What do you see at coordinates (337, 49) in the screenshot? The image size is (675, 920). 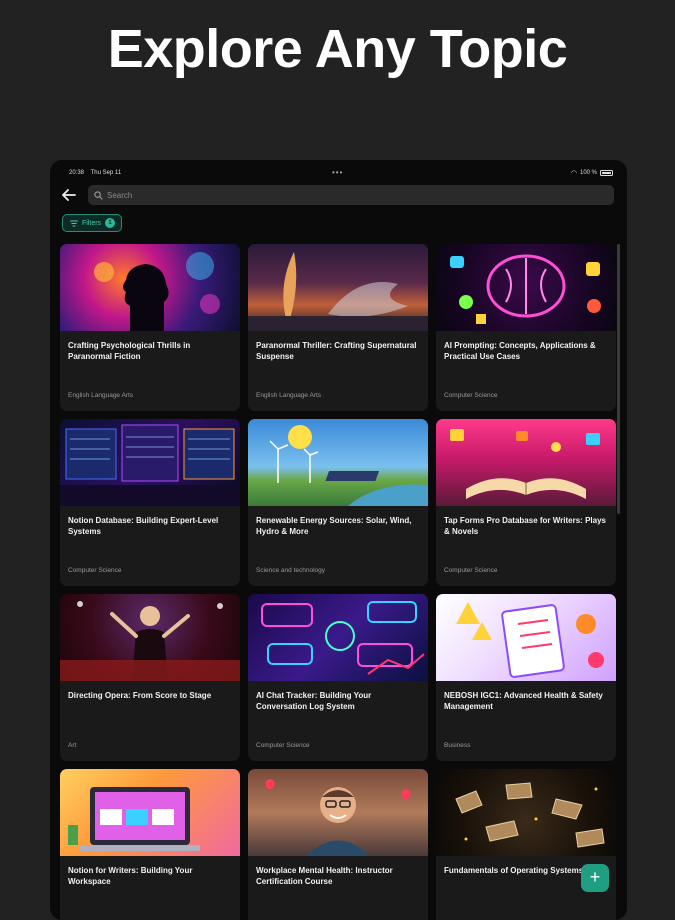 I see `promo-headline: Explore Any Topic` at bounding box center [337, 49].